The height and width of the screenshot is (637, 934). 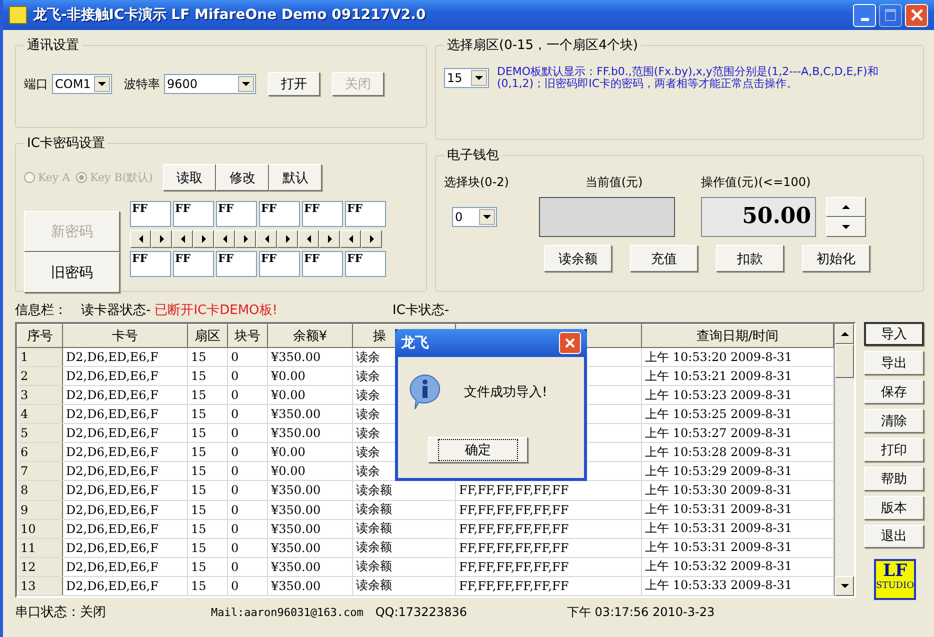 I want to click on clock-text: 下午 03:17:56 2010-3-23, so click(x=640, y=612).